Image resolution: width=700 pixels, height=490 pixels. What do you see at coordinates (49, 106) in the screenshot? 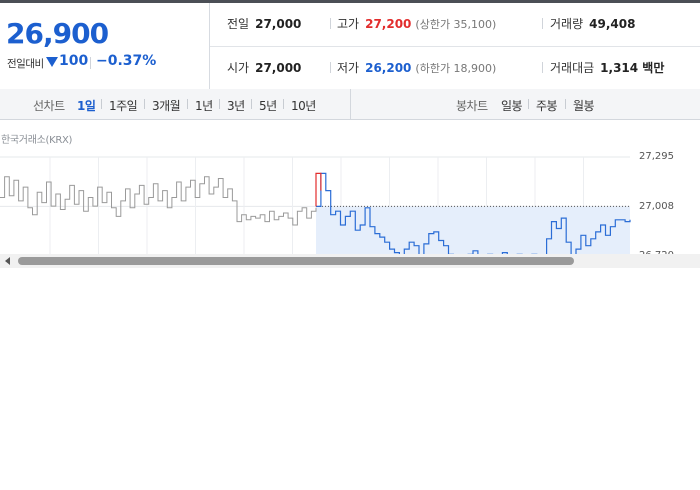
I see `line-chart-label: 선차트` at bounding box center [49, 106].